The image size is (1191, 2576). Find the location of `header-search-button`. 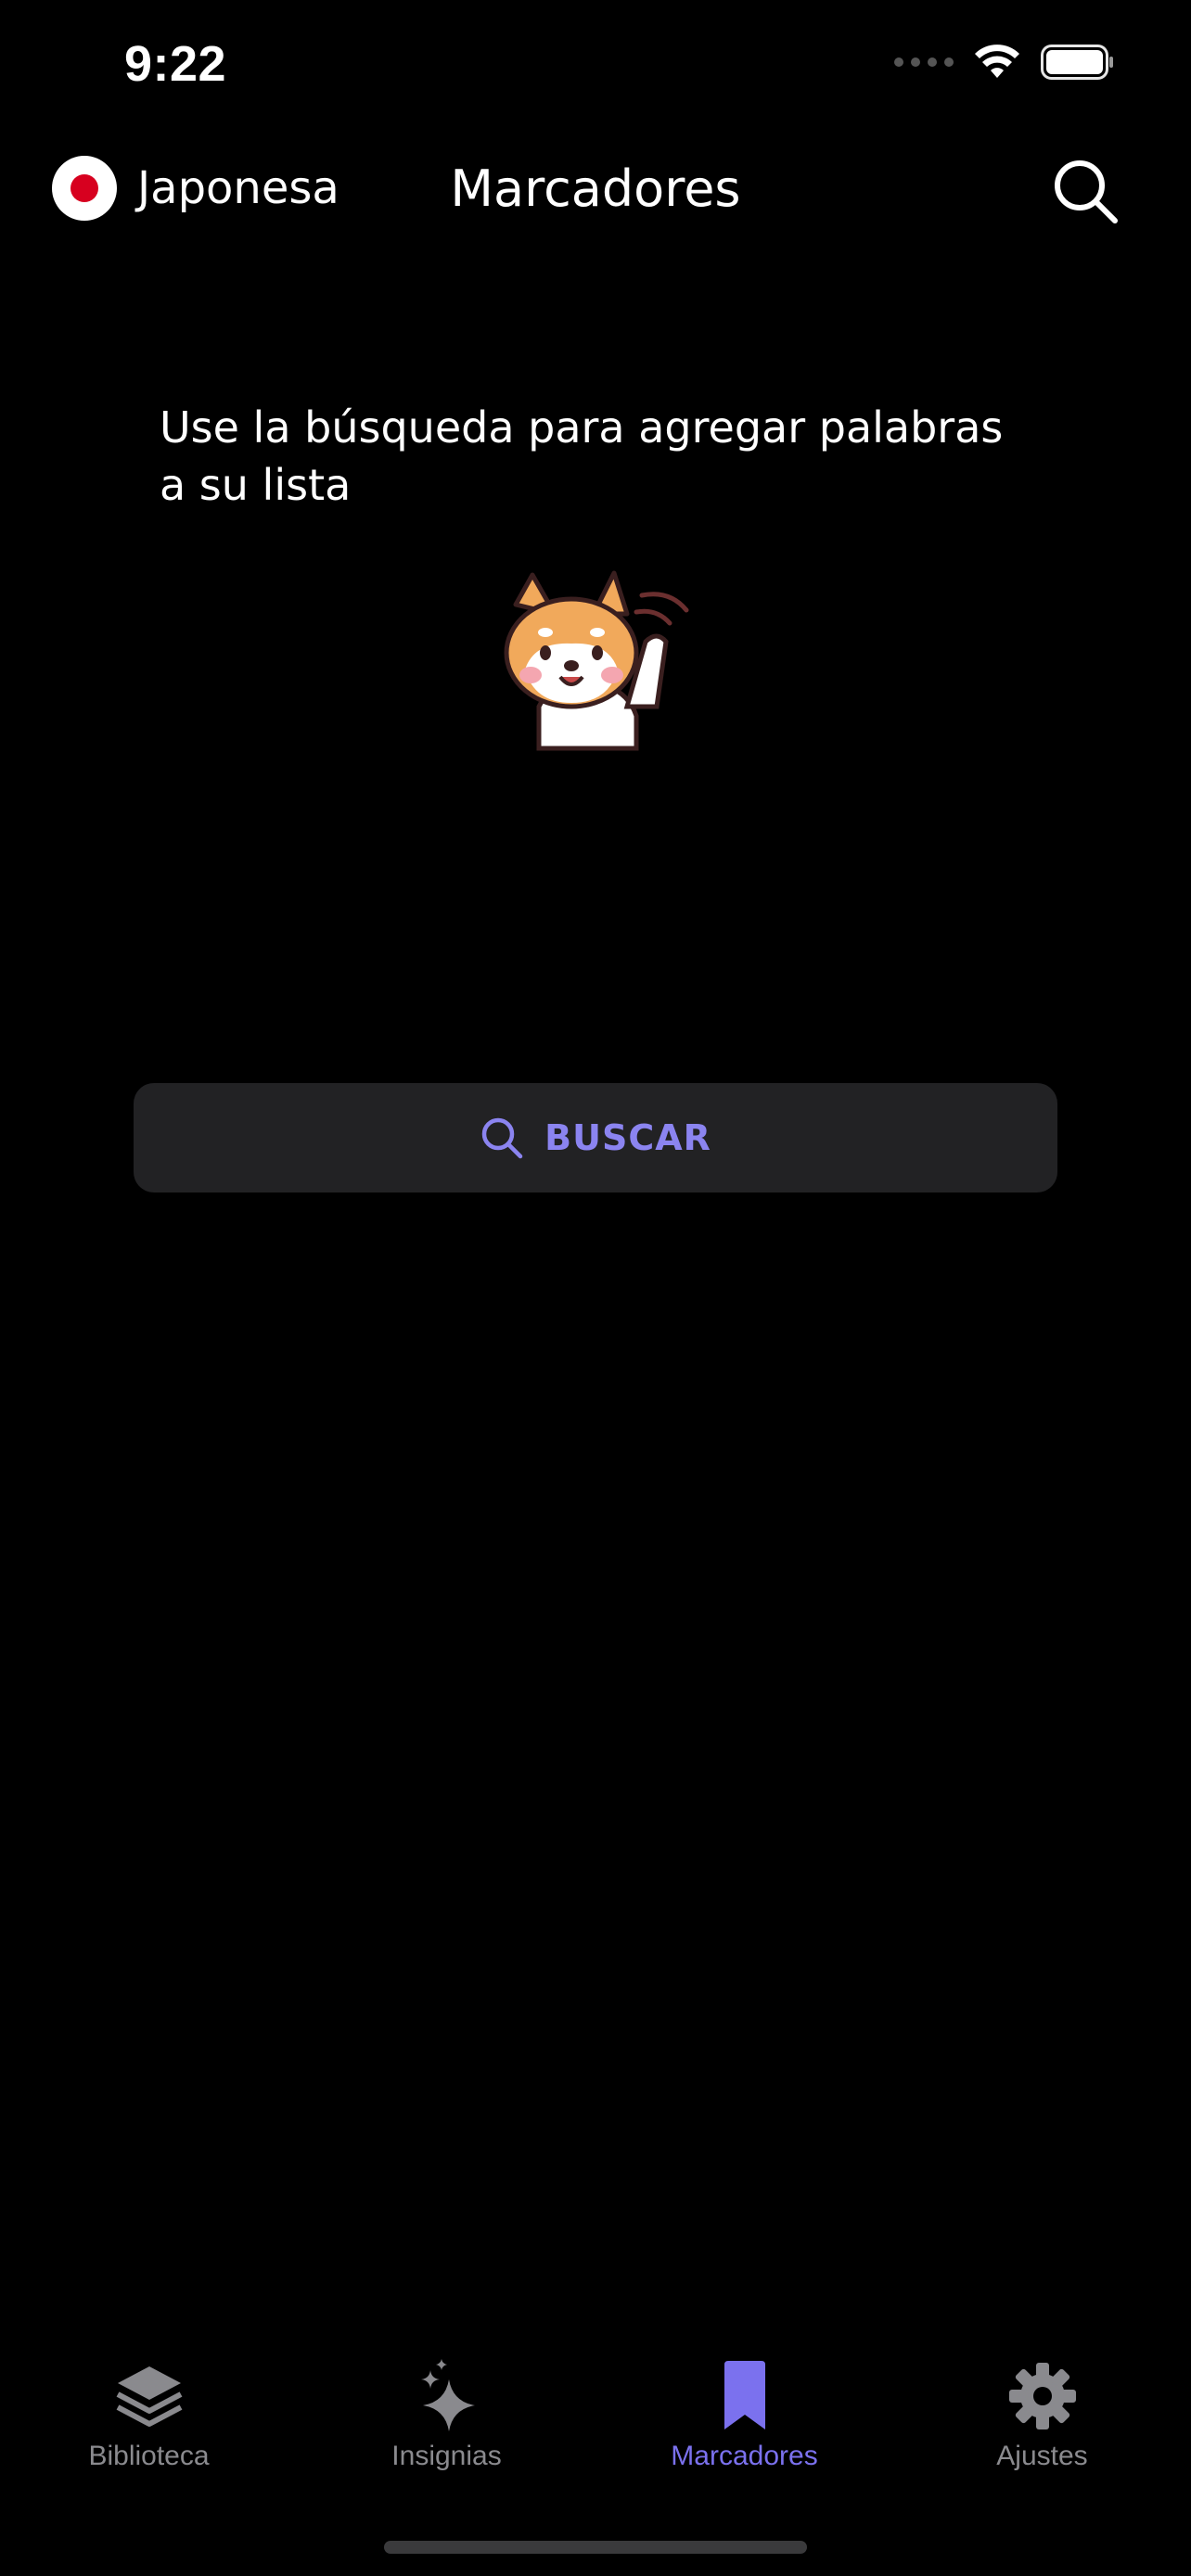

header-search-button is located at coordinates (1085, 191).